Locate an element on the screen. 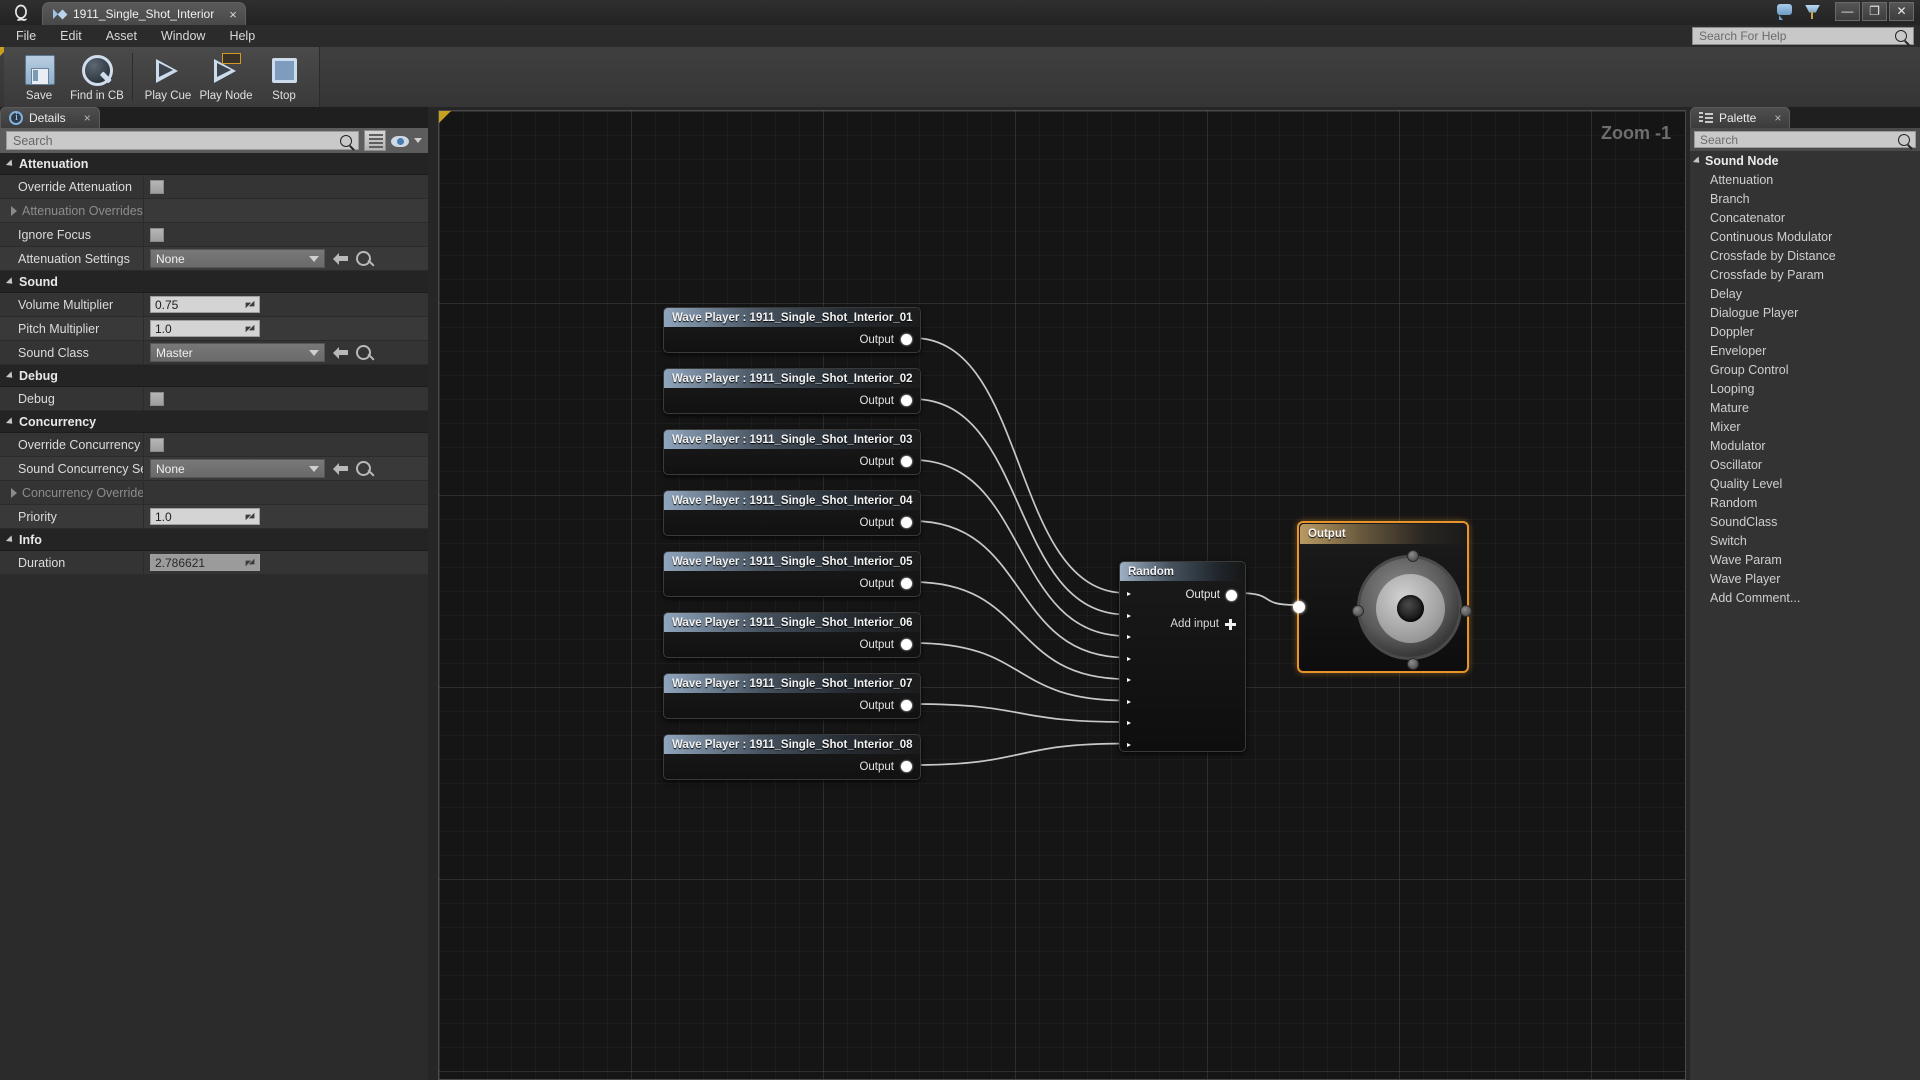  palette-item-doppler: Doppler is located at coordinates (1805, 331).